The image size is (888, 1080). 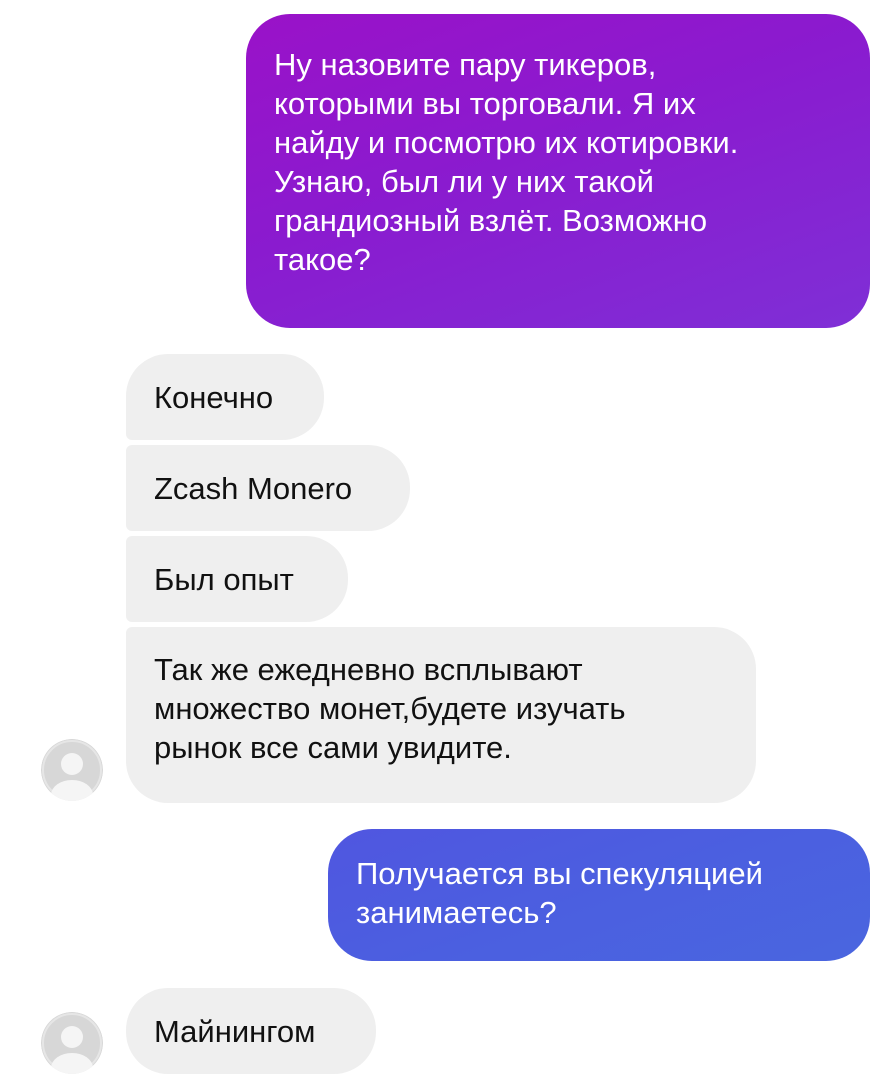 What do you see at coordinates (225, 397) in the screenshot?
I see `incoming-message-bubble: Конечно` at bounding box center [225, 397].